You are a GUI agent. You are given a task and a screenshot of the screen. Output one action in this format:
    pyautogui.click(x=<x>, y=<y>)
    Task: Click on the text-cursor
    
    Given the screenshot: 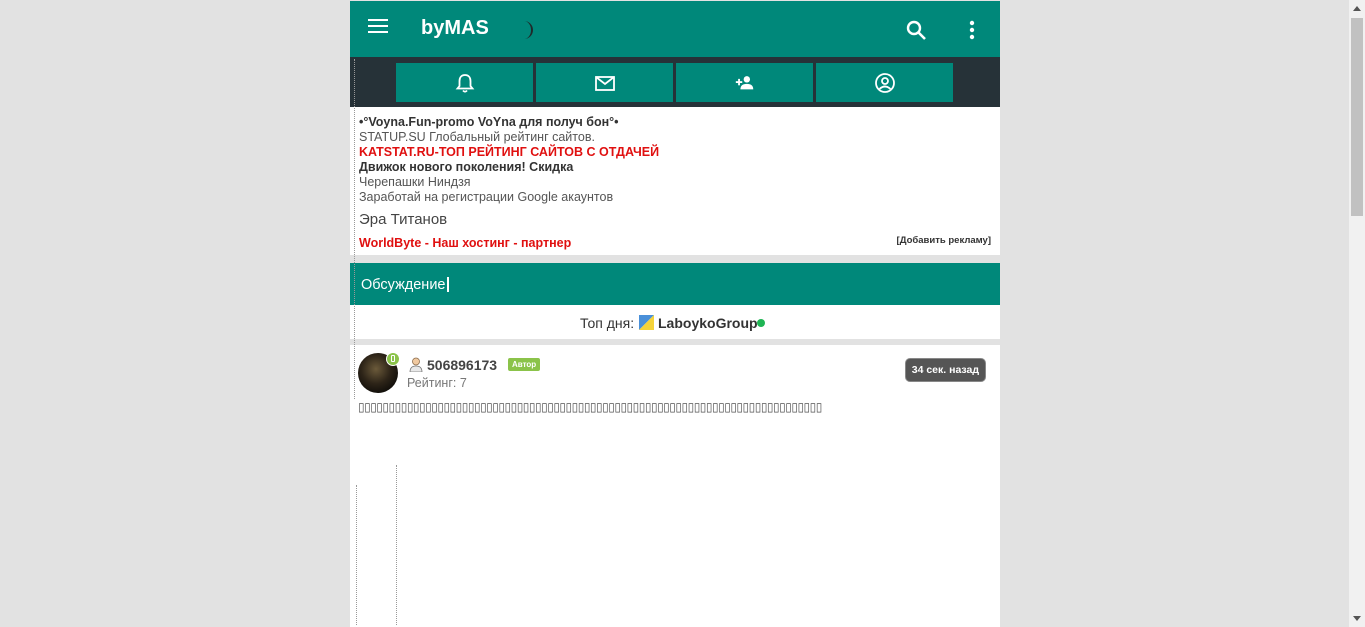 What is the action you would take?
    pyautogui.click(x=448, y=284)
    